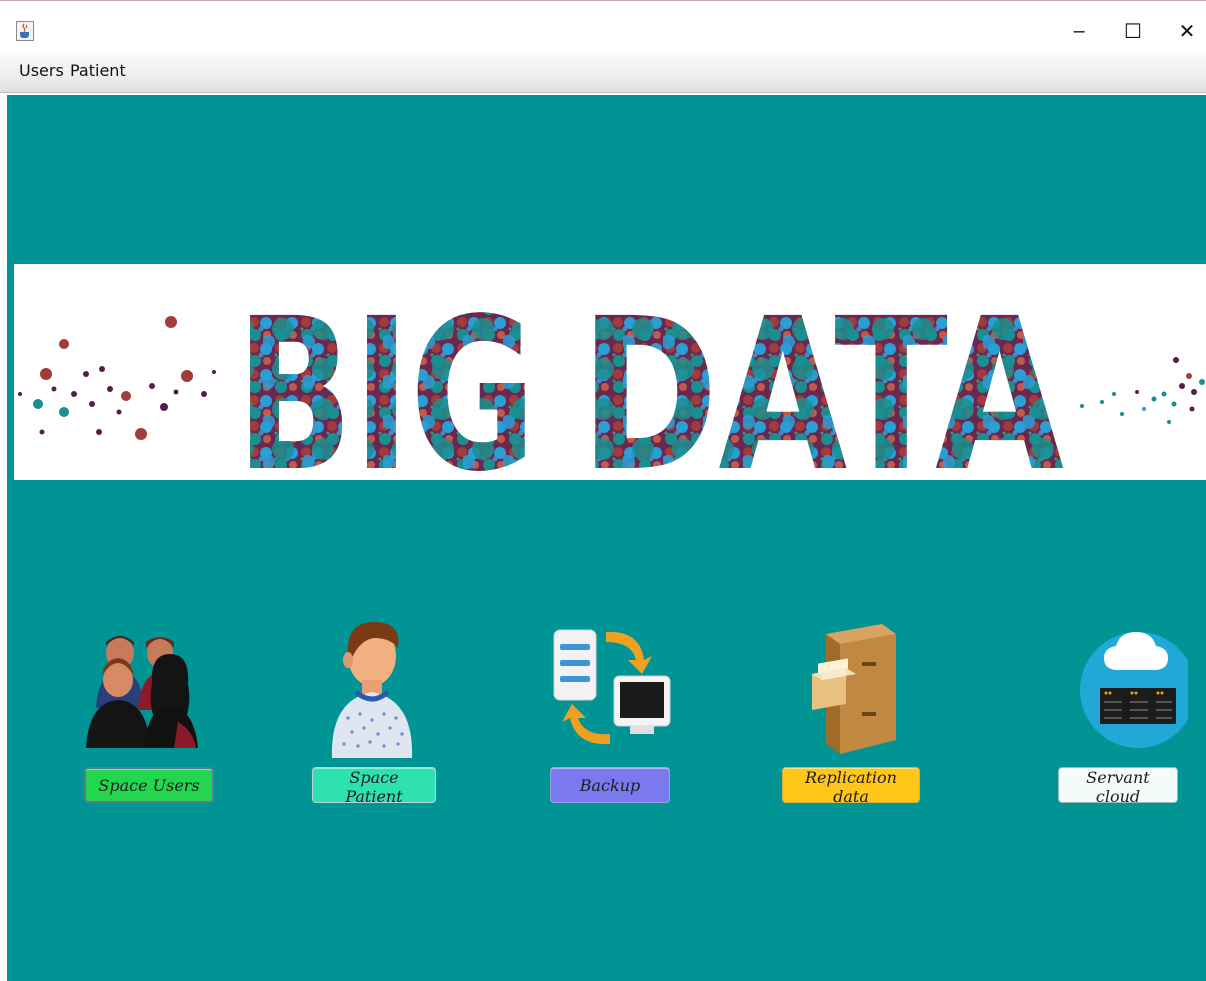  I want to click on big-data-letters: BIG BIG DATA DATA, so click(650, 376).